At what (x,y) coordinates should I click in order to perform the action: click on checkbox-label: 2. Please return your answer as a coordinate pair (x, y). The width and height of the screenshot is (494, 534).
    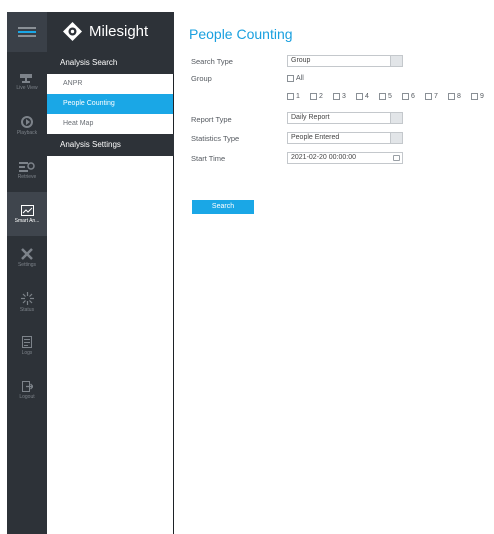
    Looking at the image, I should click on (321, 96).